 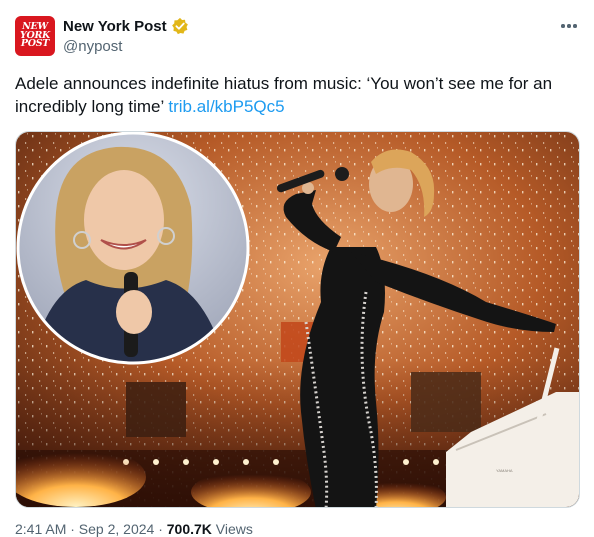 I want to click on tweet-footer: 2:41 AM · Sep 2, 2024 · 700.7K Views, so click(x=134, y=529).